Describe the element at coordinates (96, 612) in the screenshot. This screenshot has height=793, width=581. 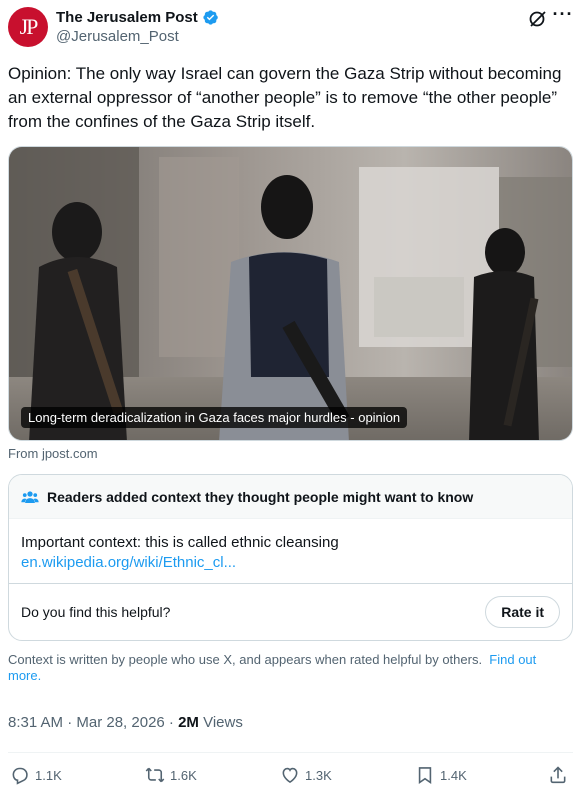
I see `helpful-question: Do you find this helpful?` at that location.